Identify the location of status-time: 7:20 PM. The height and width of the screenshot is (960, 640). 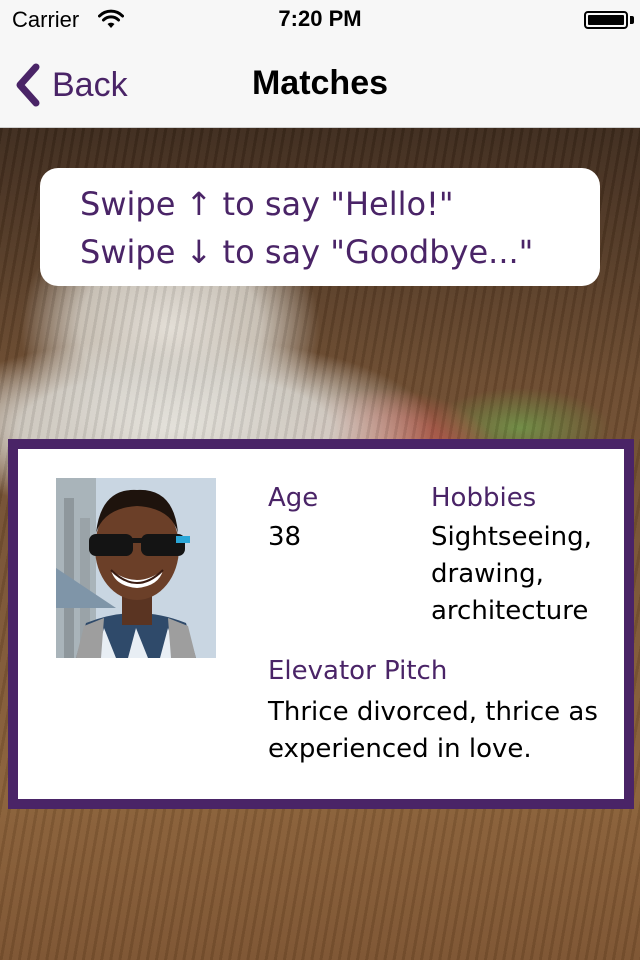
(320, 18).